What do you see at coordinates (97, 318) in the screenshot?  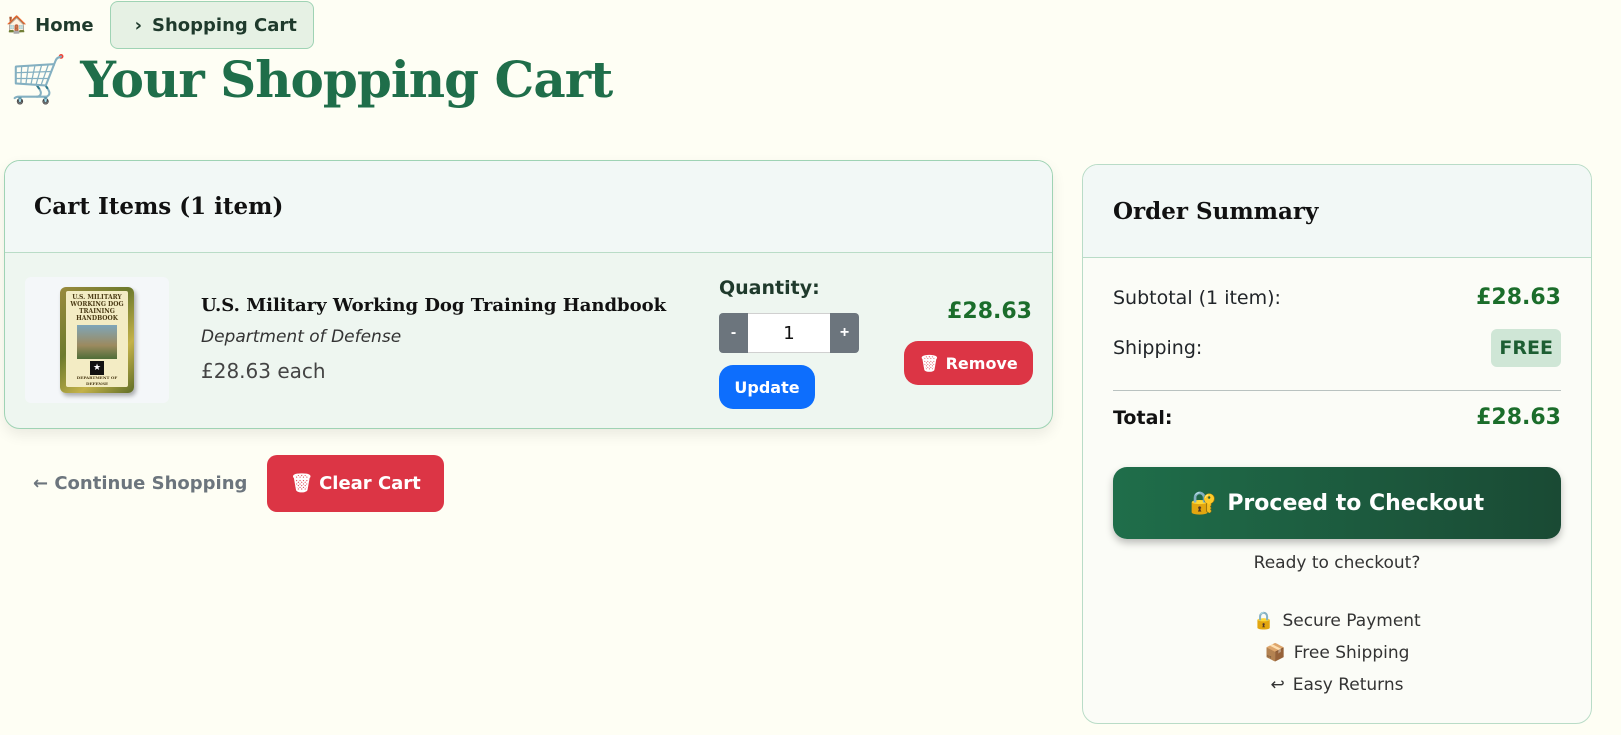 I see `cover-line-3: HANDBOOK` at bounding box center [97, 318].